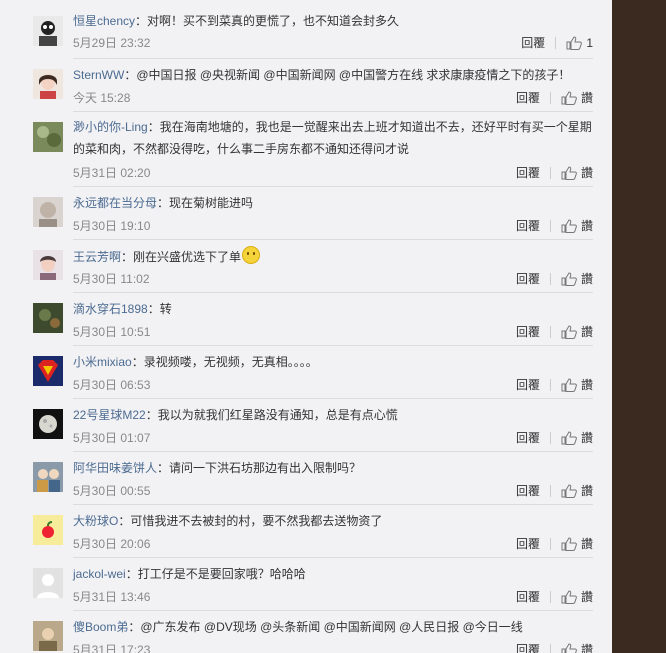  What do you see at coordinates (99, 574) in the screenshot?
I see `username-link: jackol-wei` at bounding box center [99, 574].